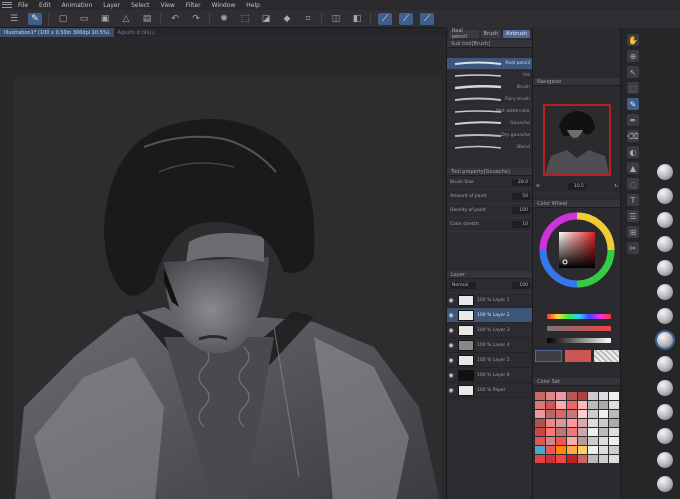 The image size is (680, 499). I want to click on menu-animation: Animation, so click(77, 5).